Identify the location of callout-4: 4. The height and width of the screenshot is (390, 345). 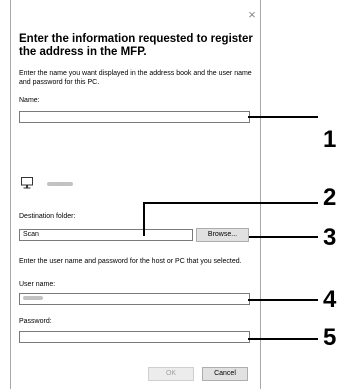
(330, 299).